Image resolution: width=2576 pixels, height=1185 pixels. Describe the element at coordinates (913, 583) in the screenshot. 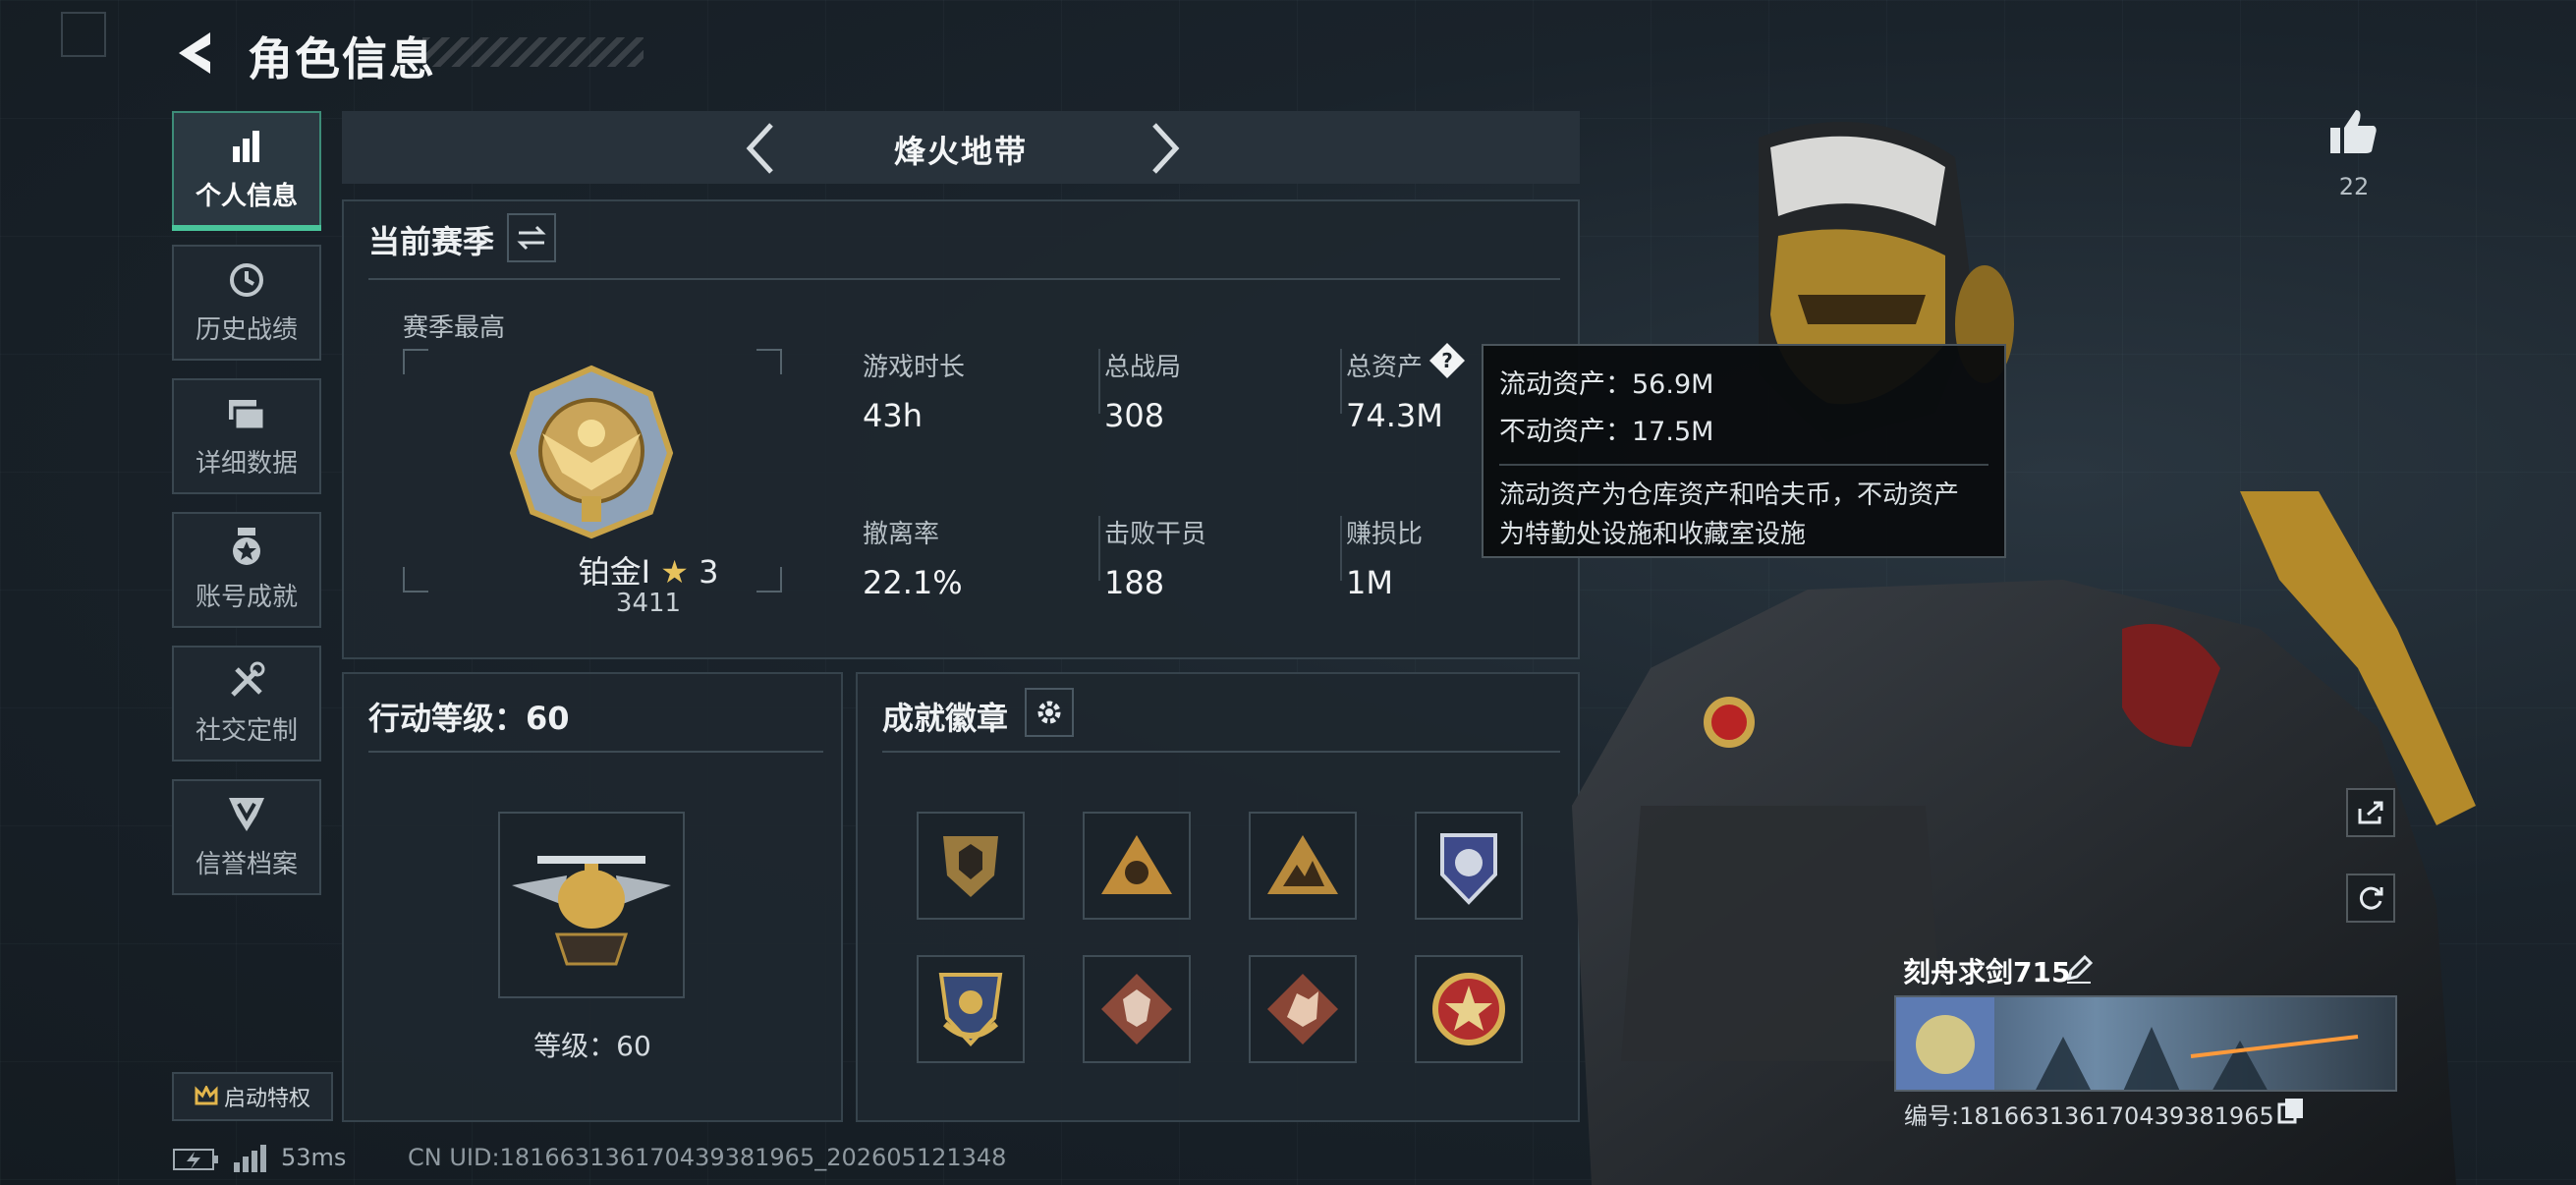

I see `stat-value: 22.1%` at that location.